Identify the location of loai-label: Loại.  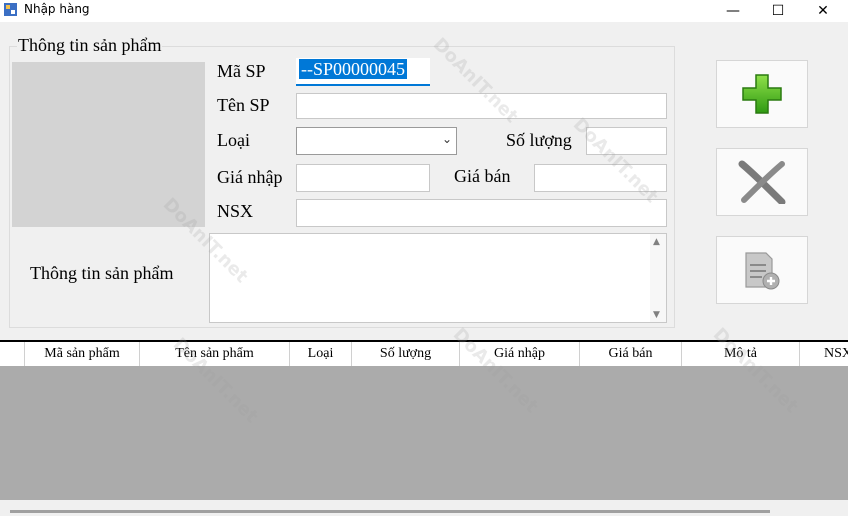
(233, 140).